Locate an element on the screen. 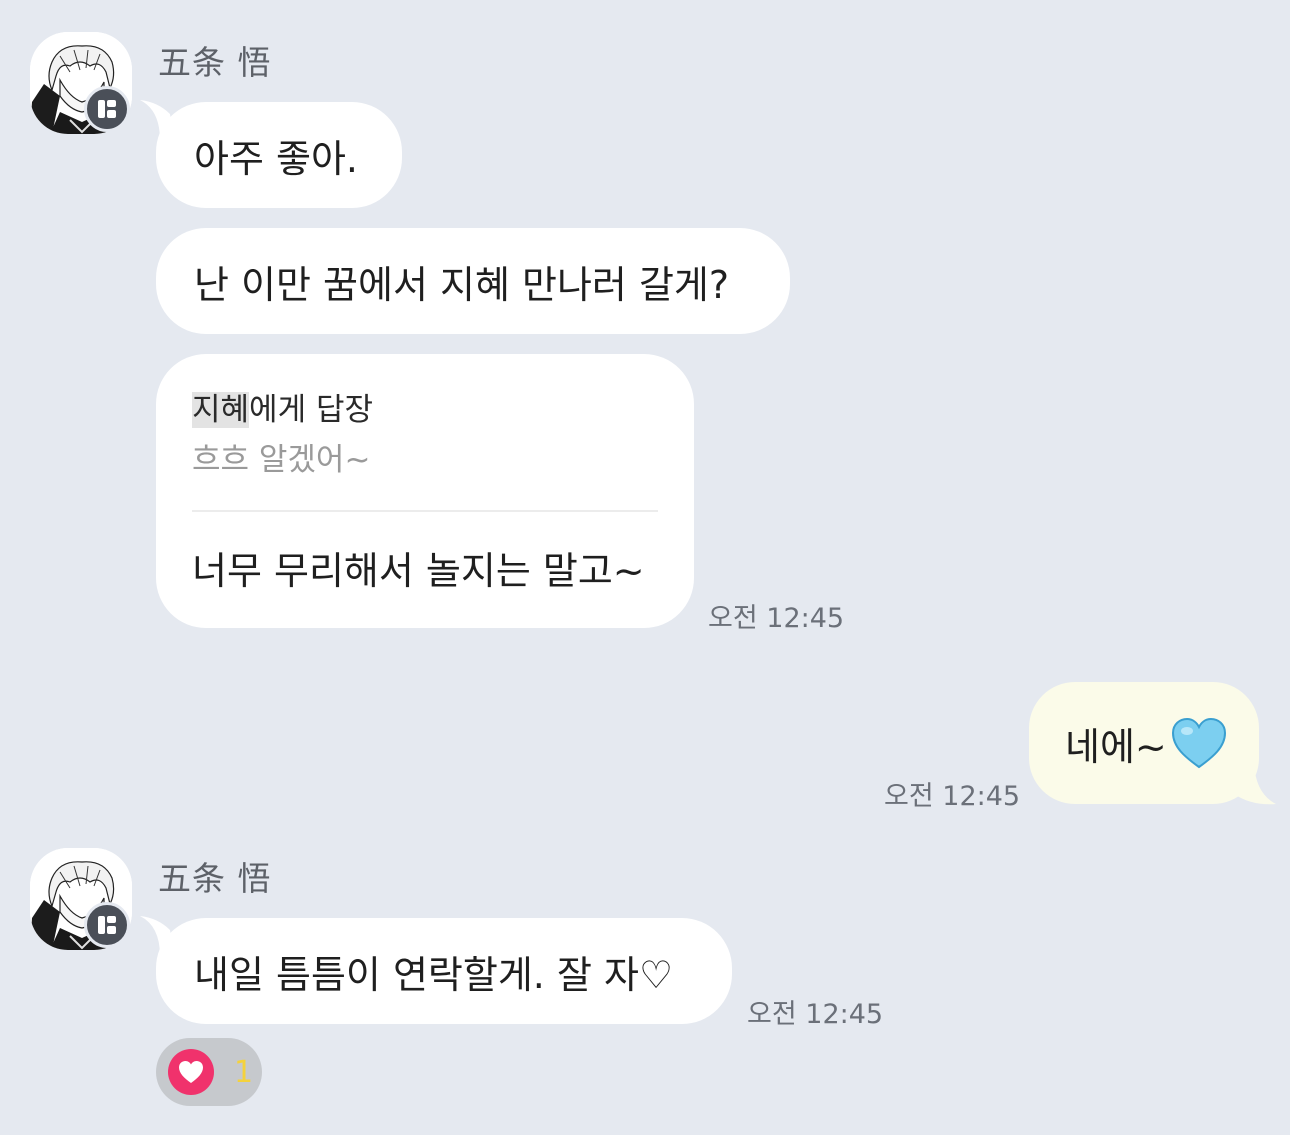  message-text: 난 이만 꿈에서 지혜 만나러 갈게? is located at coordinates (462, 284).